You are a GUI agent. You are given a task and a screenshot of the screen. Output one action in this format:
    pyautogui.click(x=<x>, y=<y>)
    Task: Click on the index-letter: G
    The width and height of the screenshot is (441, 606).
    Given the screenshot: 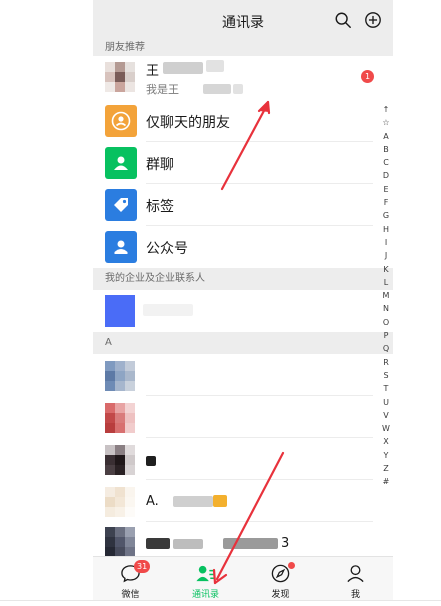 What is the action you would take?
    pyautogui.click(x=386, y=215)
    